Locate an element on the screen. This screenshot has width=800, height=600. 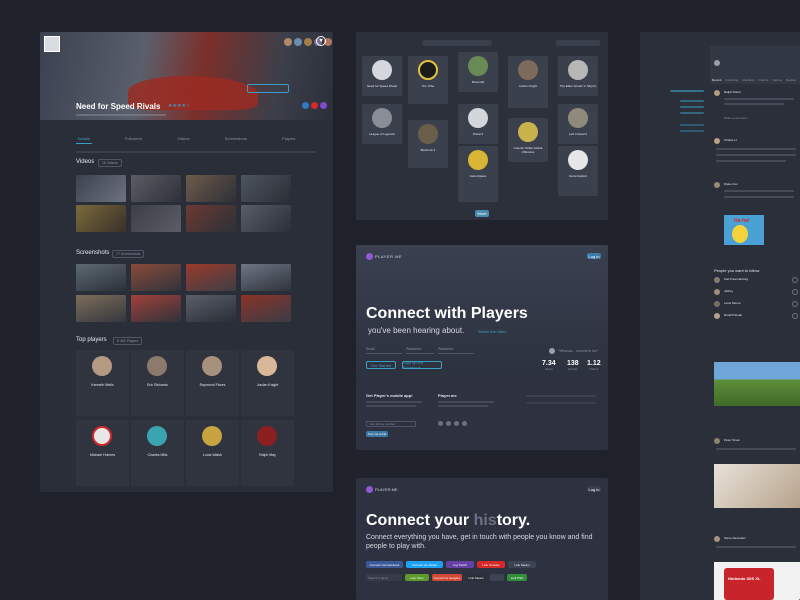
tab-following: Following is located at coordinates (732, 80).